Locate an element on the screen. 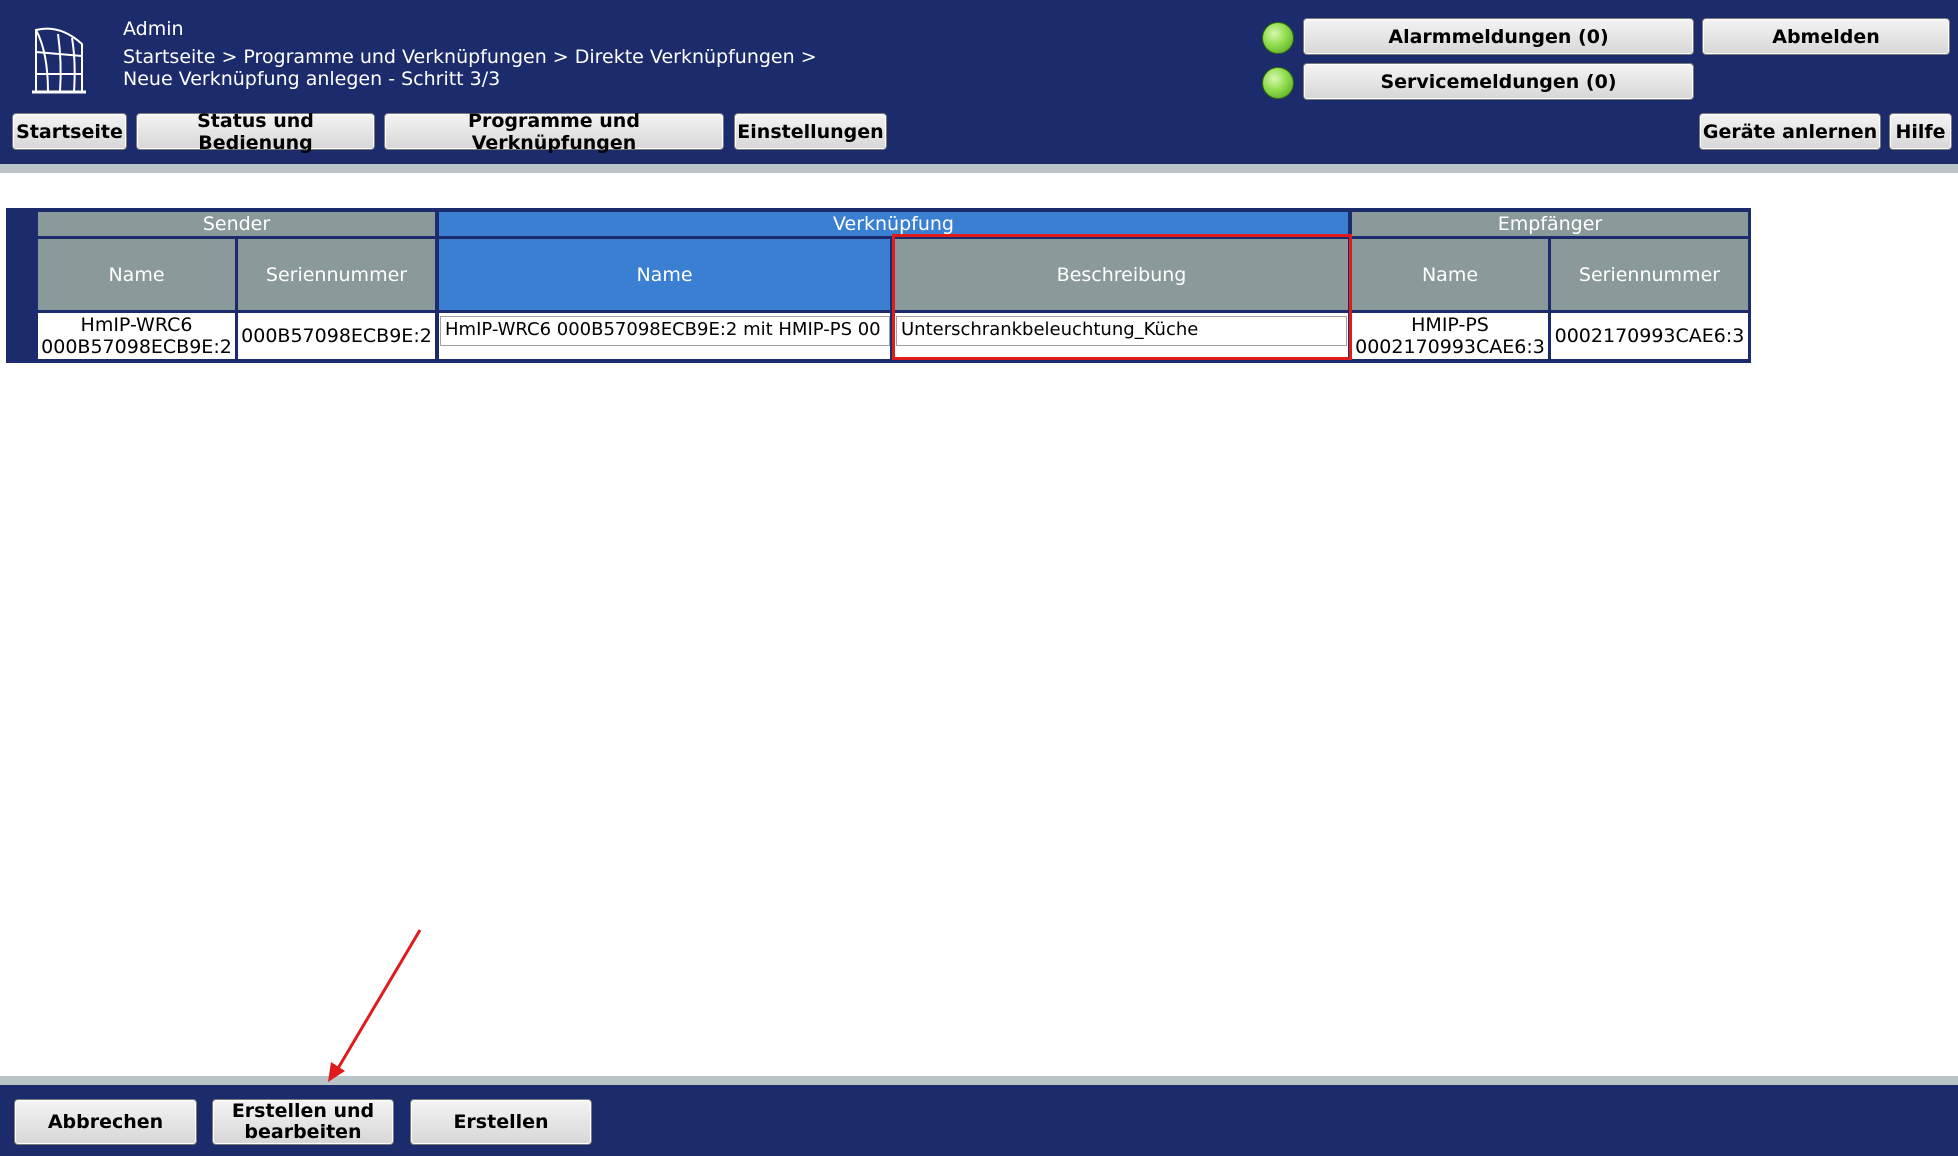  sender-name-cell: HmIP-WRC6 000B57098ECB9E:2 is located at coordinates (136, 336).